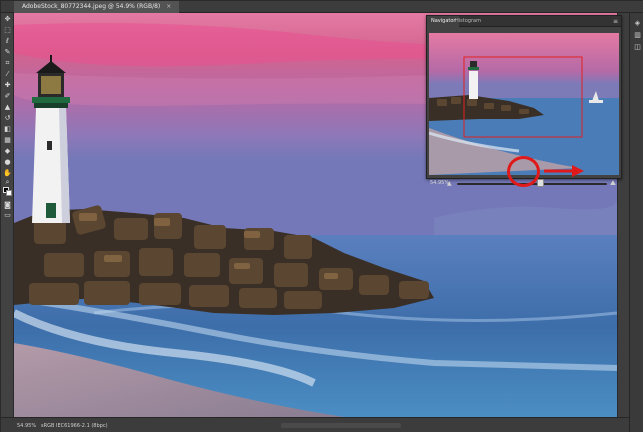 This screenshot has height=432, width=643. I want to click on history-brush-icon: ↺, so click(7, 118).